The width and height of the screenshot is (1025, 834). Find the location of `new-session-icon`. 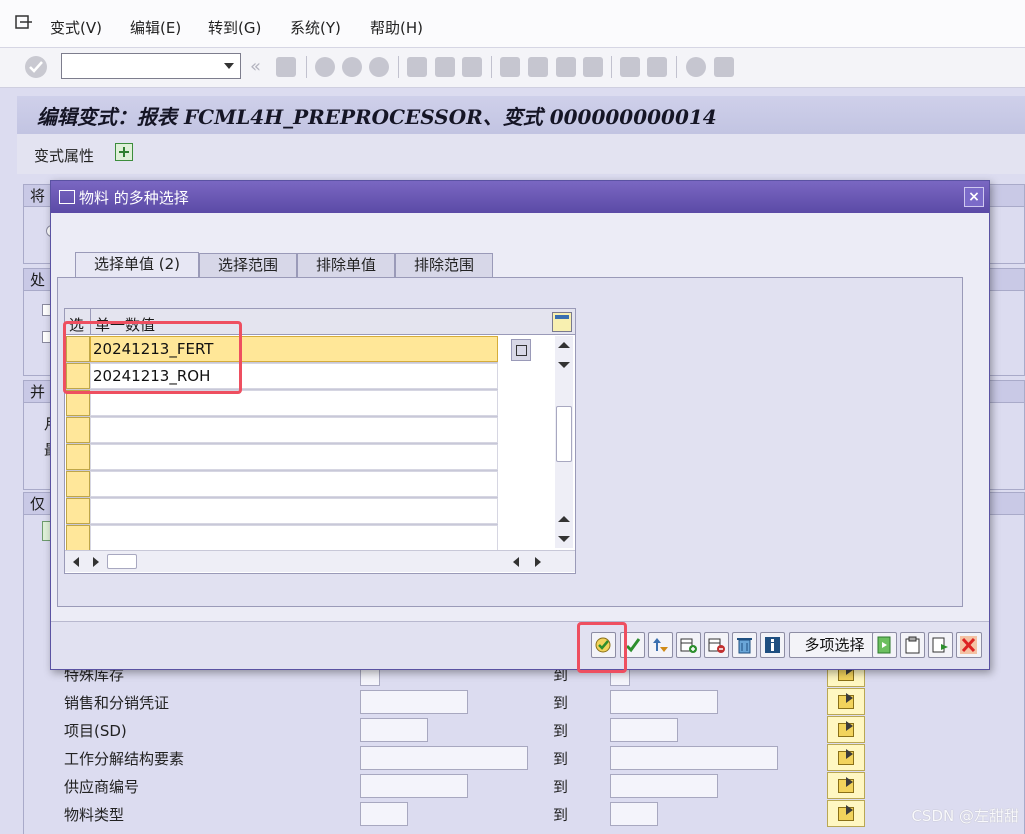

new-session-icon is located at coordinates (630, 67).